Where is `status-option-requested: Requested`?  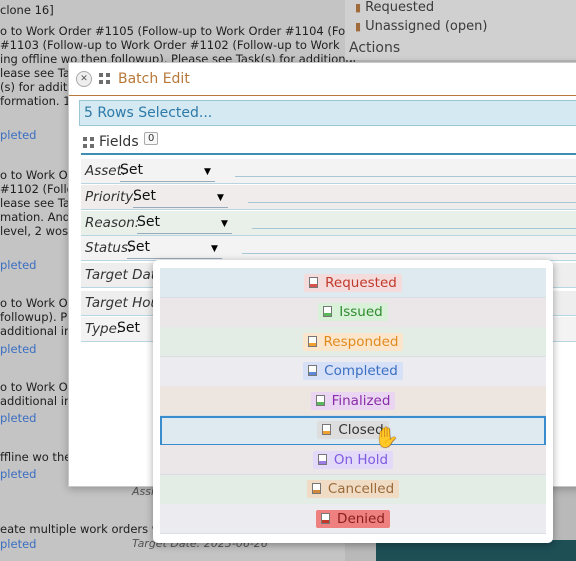
status-option-requested: Requested is located at coordinates (353, 283).